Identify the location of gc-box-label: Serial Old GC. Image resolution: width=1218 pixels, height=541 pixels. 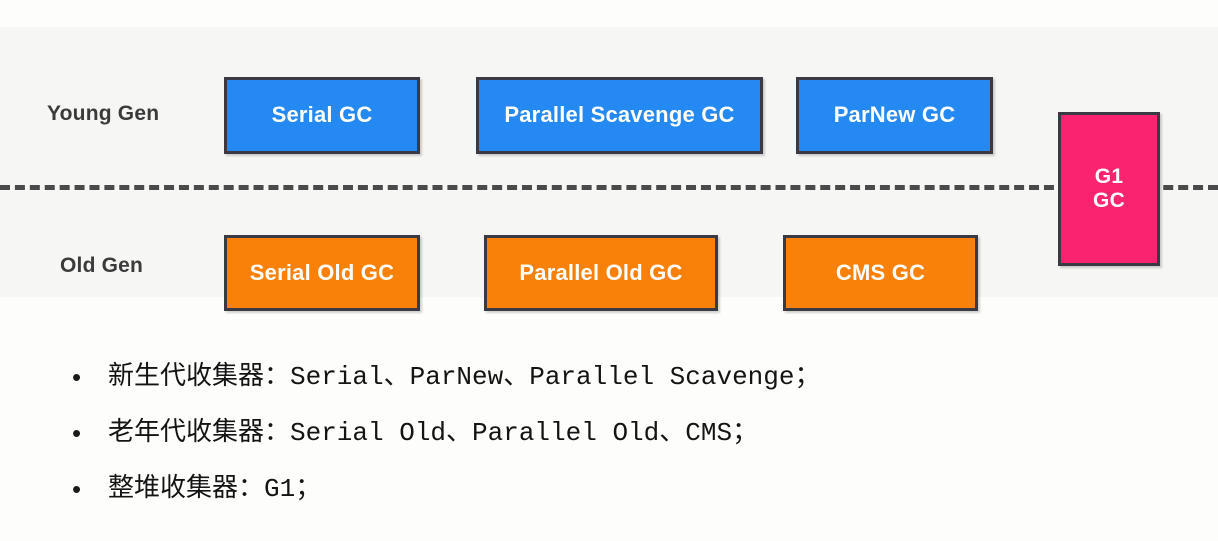
(322, 272).